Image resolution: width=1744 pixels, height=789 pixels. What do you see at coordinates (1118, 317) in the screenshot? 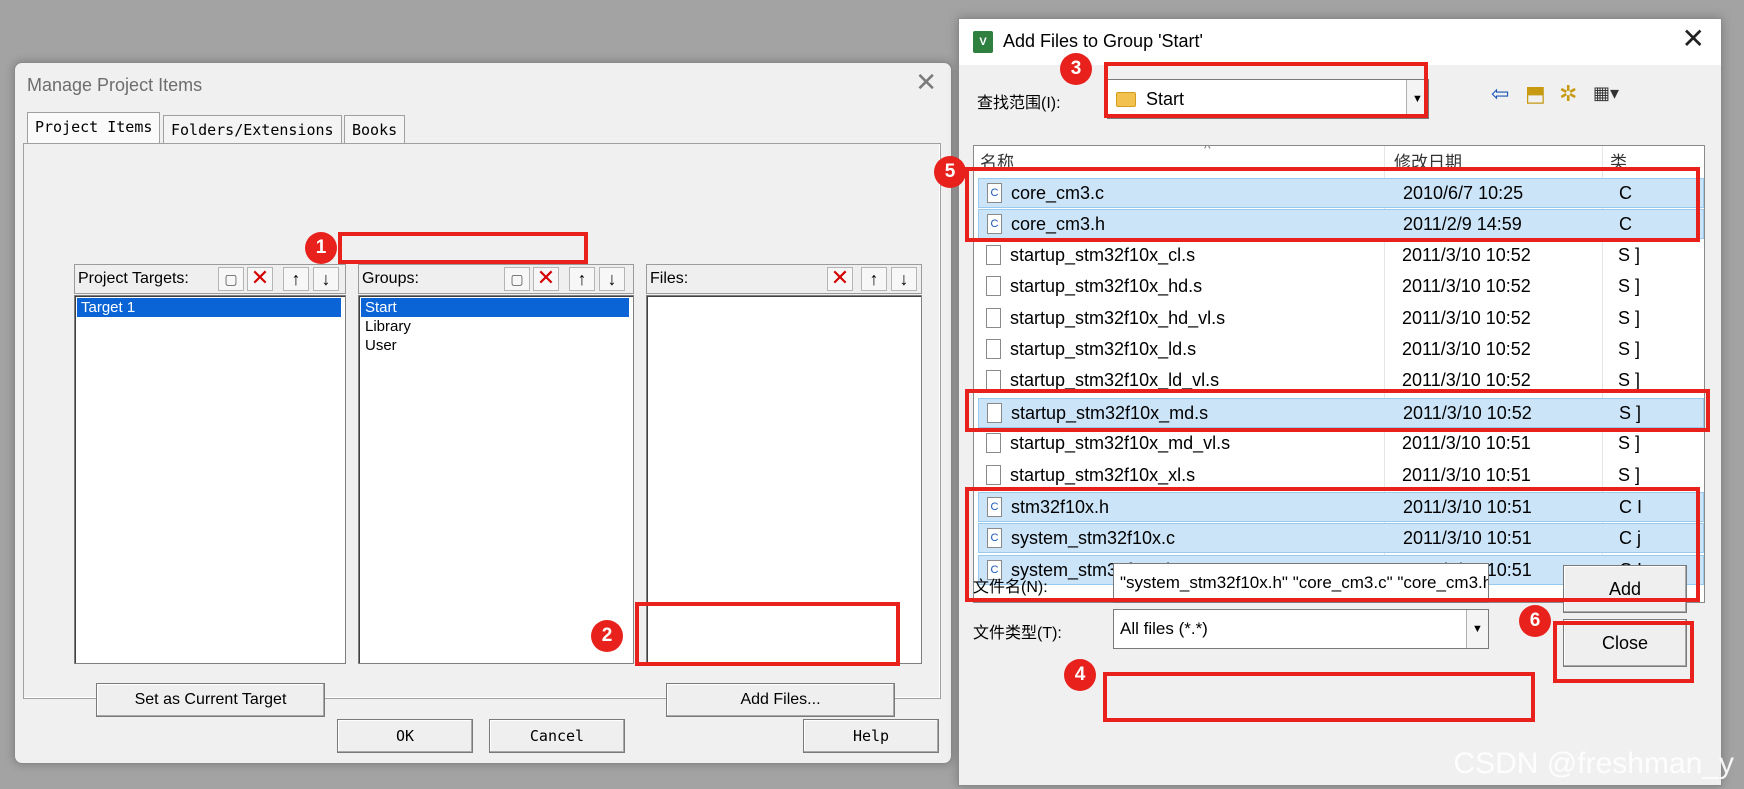
I see `file-name: startup_stm32f10x_hd_vl.s` at bounding box center [1118, 317].